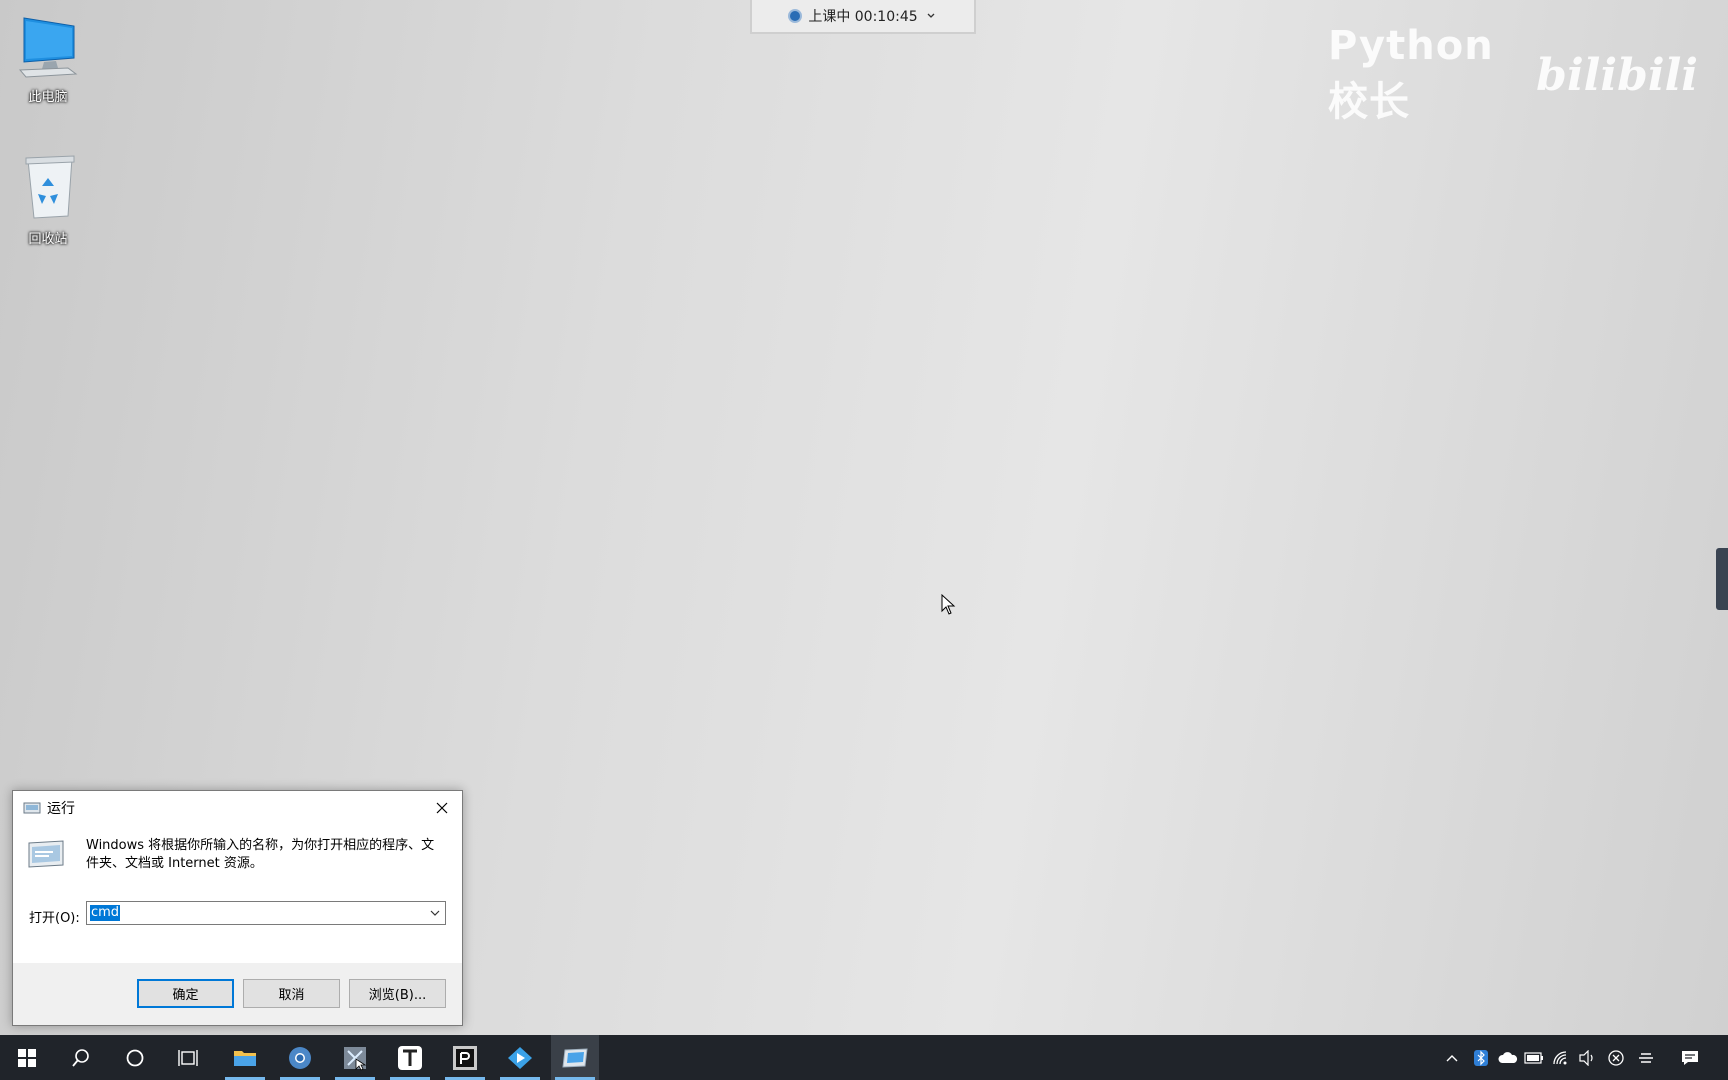  I want to click on tray-app-settings, so click(1646, 1057).